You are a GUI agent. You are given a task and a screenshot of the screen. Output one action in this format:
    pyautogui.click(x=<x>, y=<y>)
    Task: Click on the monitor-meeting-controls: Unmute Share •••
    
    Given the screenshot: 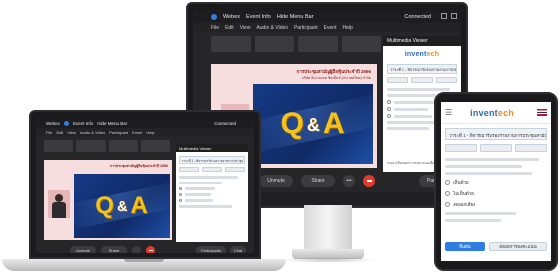 What is the action you would take?
    pyautogui.click(x=317, y=181)
    